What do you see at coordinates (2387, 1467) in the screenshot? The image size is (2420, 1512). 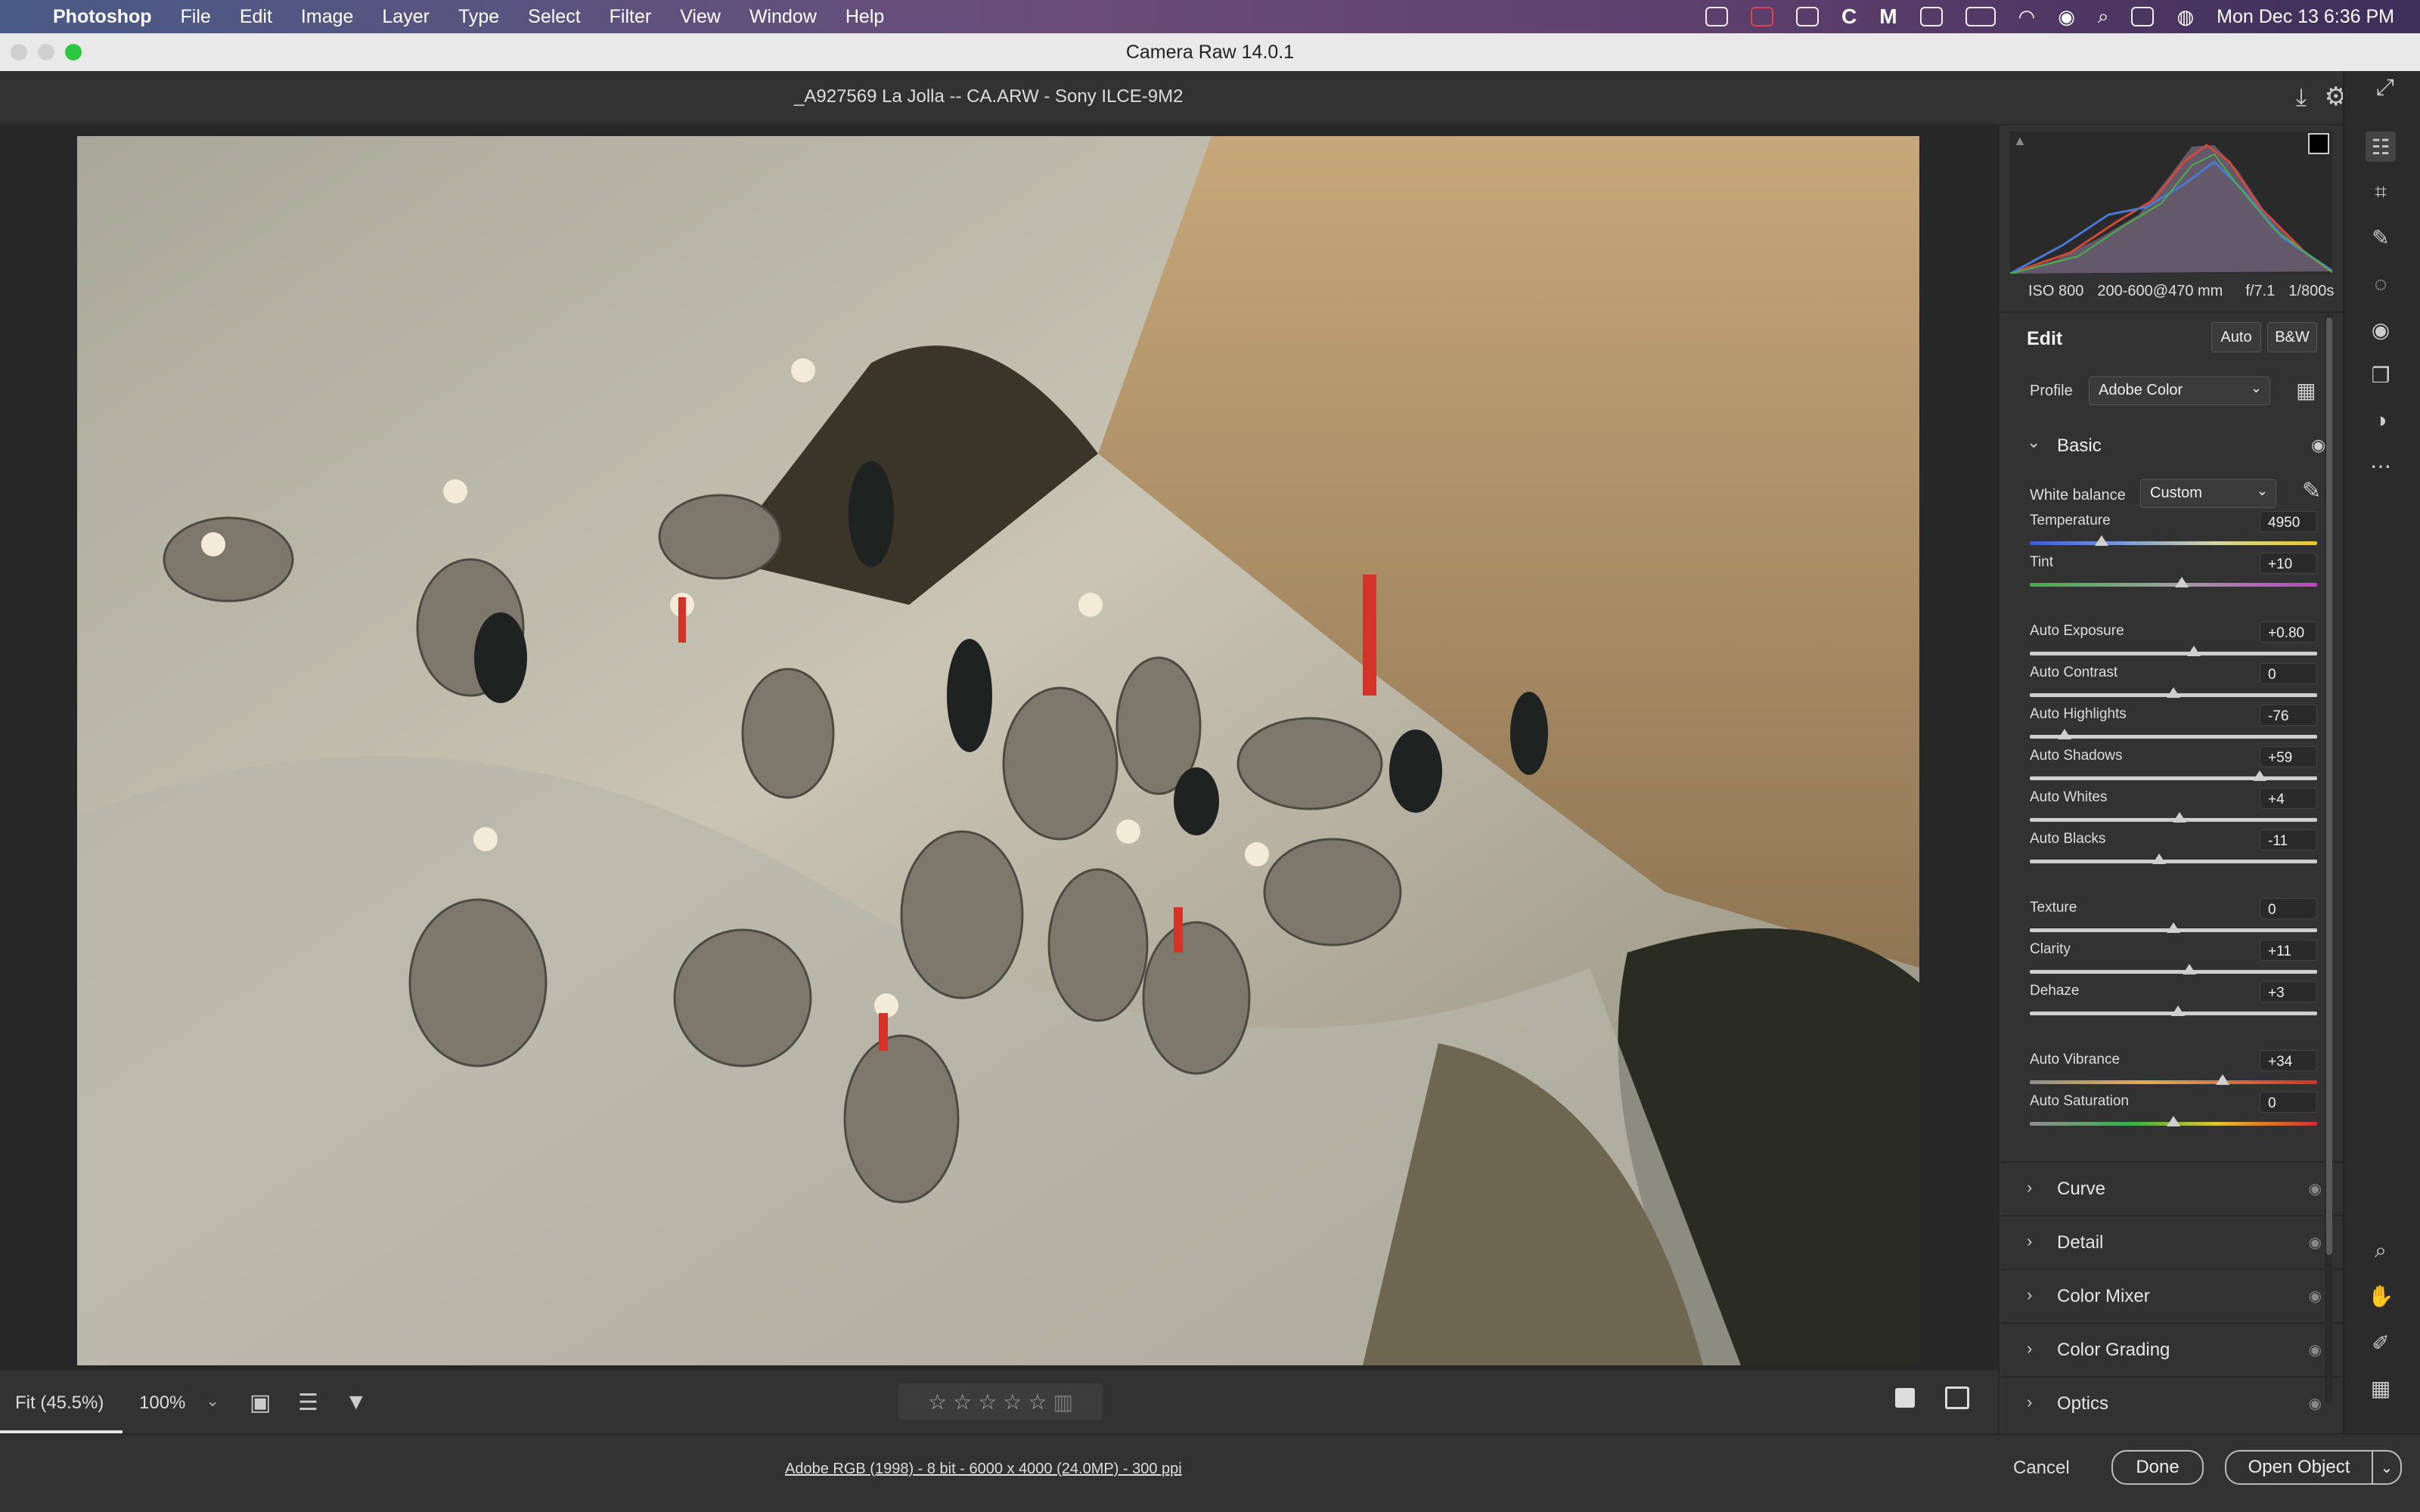 I see `open-options-chevron-icon: ⌄` at bounding box center [2387, 1467].